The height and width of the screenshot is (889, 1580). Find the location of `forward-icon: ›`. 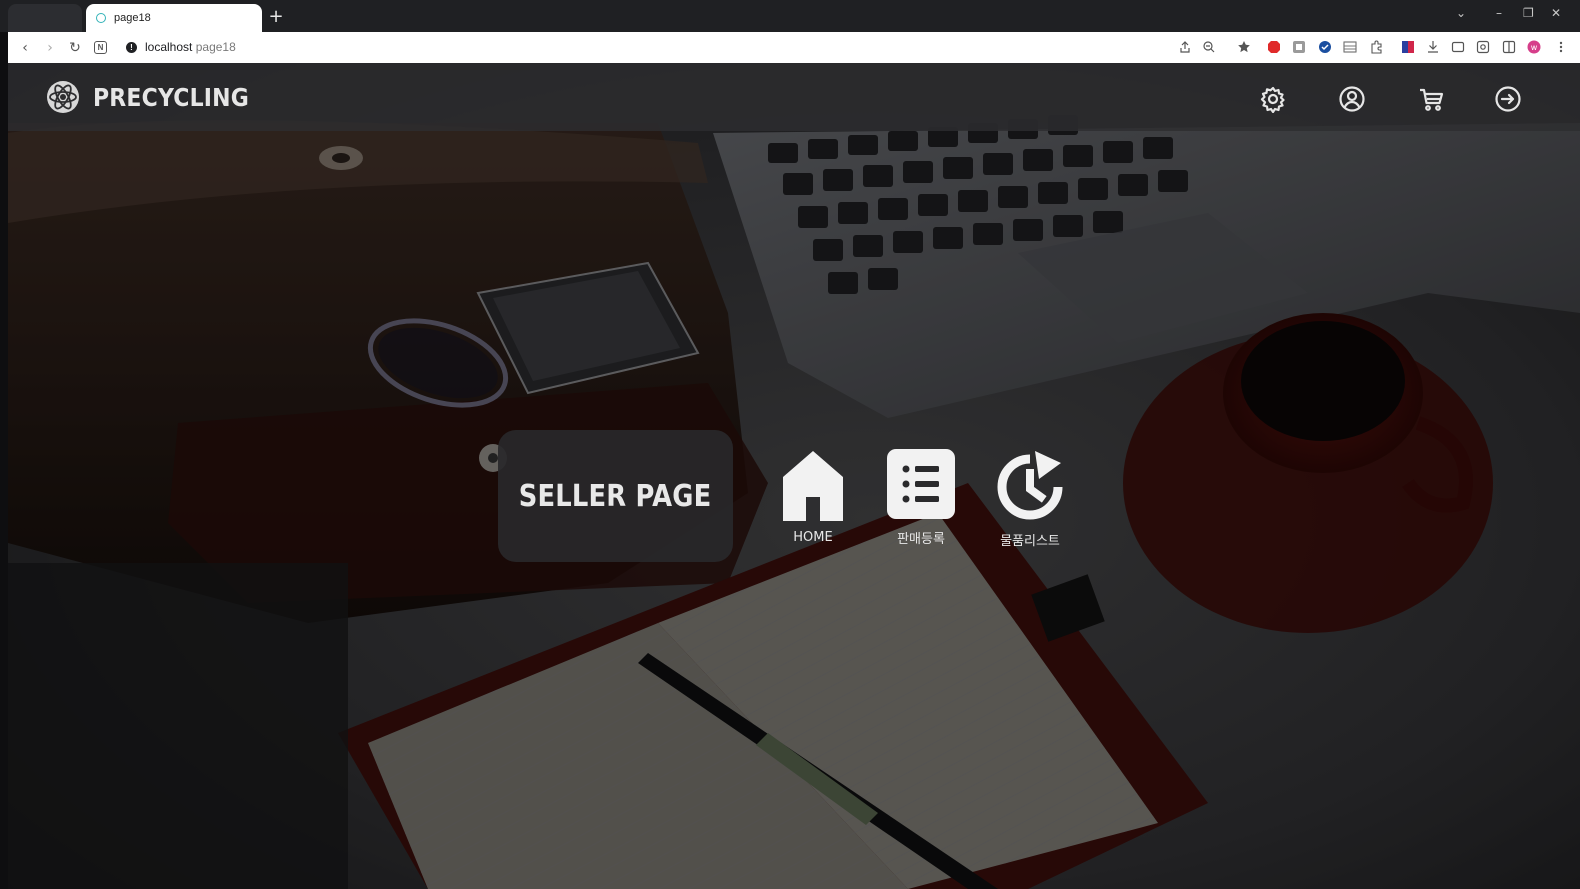

forward-icon: › is located at coordinates (50, 48).